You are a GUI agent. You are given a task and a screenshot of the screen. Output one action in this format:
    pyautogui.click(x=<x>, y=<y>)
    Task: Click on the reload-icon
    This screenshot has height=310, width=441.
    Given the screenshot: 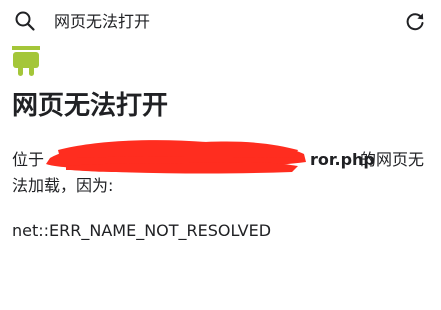 What is the action you would take?
    pyautogui.click(x=415, y=22)
    